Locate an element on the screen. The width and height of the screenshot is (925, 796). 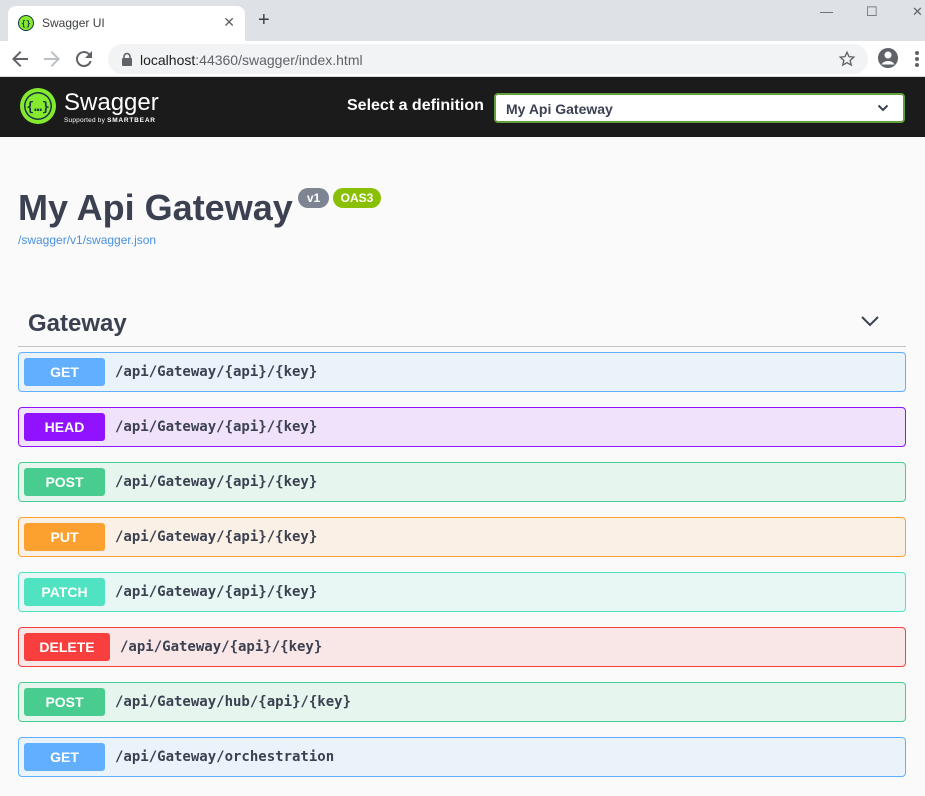
method-badge: DELETE is located at coordinates (67, 647).